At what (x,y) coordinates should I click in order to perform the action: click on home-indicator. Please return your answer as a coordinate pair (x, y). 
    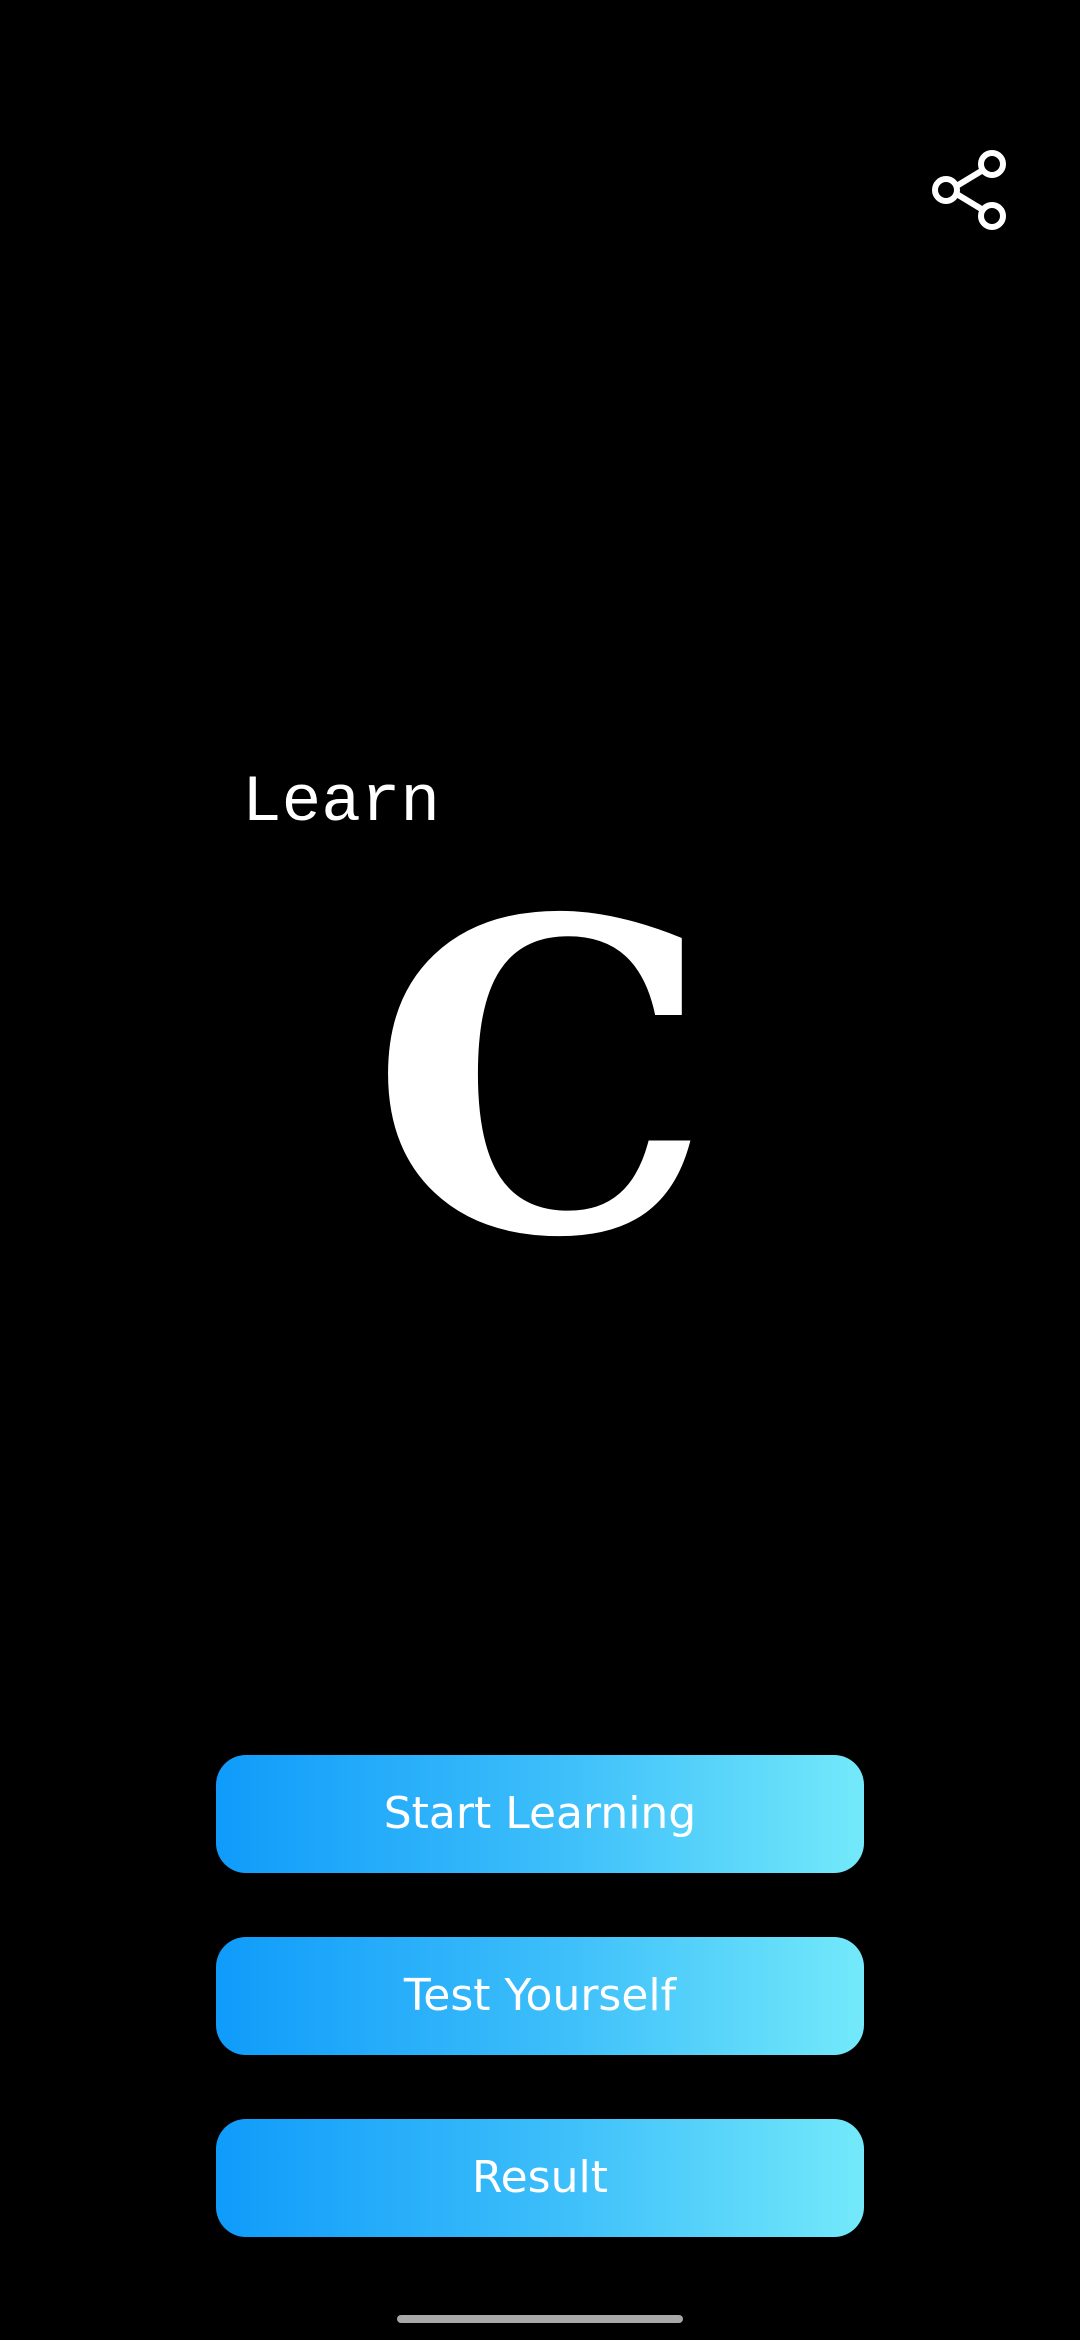
    Looking at the image, I should click on (540, 2319).